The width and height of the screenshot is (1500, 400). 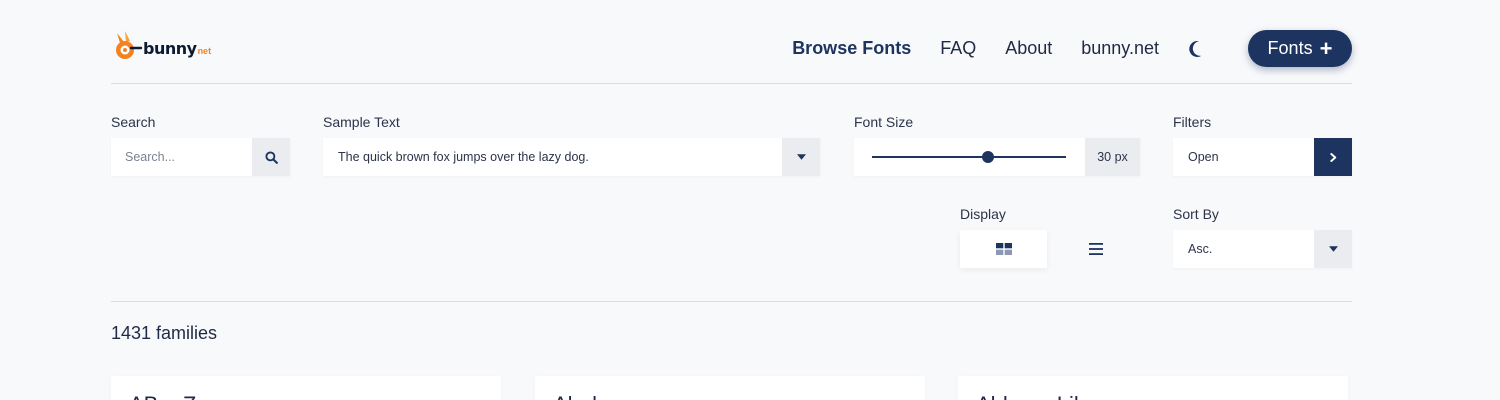 I want to click on search-box, so click(x=200, y=157).